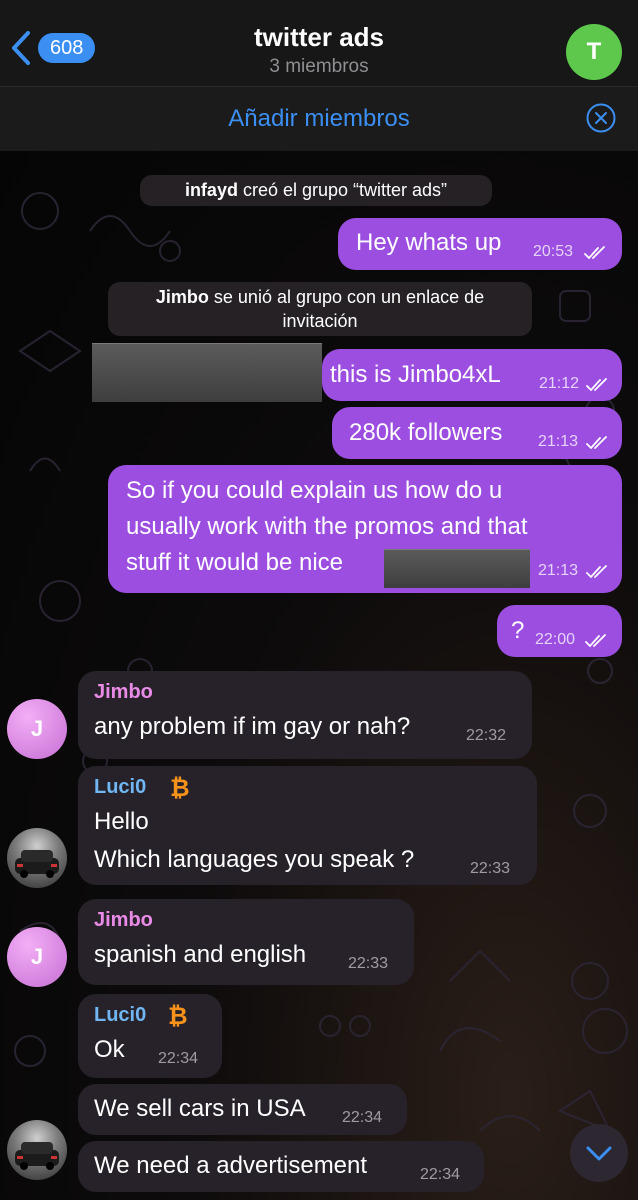 This screenshot has height=1200, width=638. Describe the element at coordinates (342, 190) in the screenshot. I see `system-message-text: creó el grupo “twitter ads”` at that location.